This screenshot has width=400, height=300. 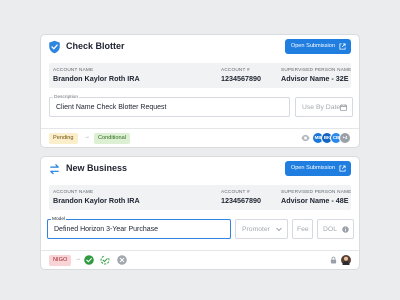 I want to click on promoter-select: Promoter, so click(x=261, y=229).